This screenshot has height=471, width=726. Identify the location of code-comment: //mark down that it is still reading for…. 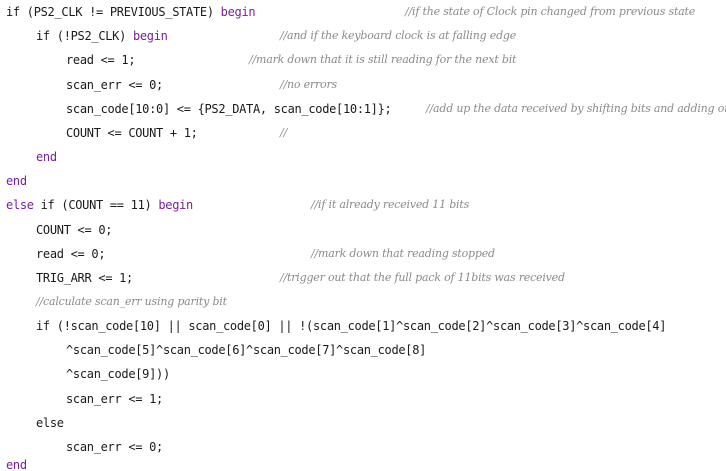
(383, 59).